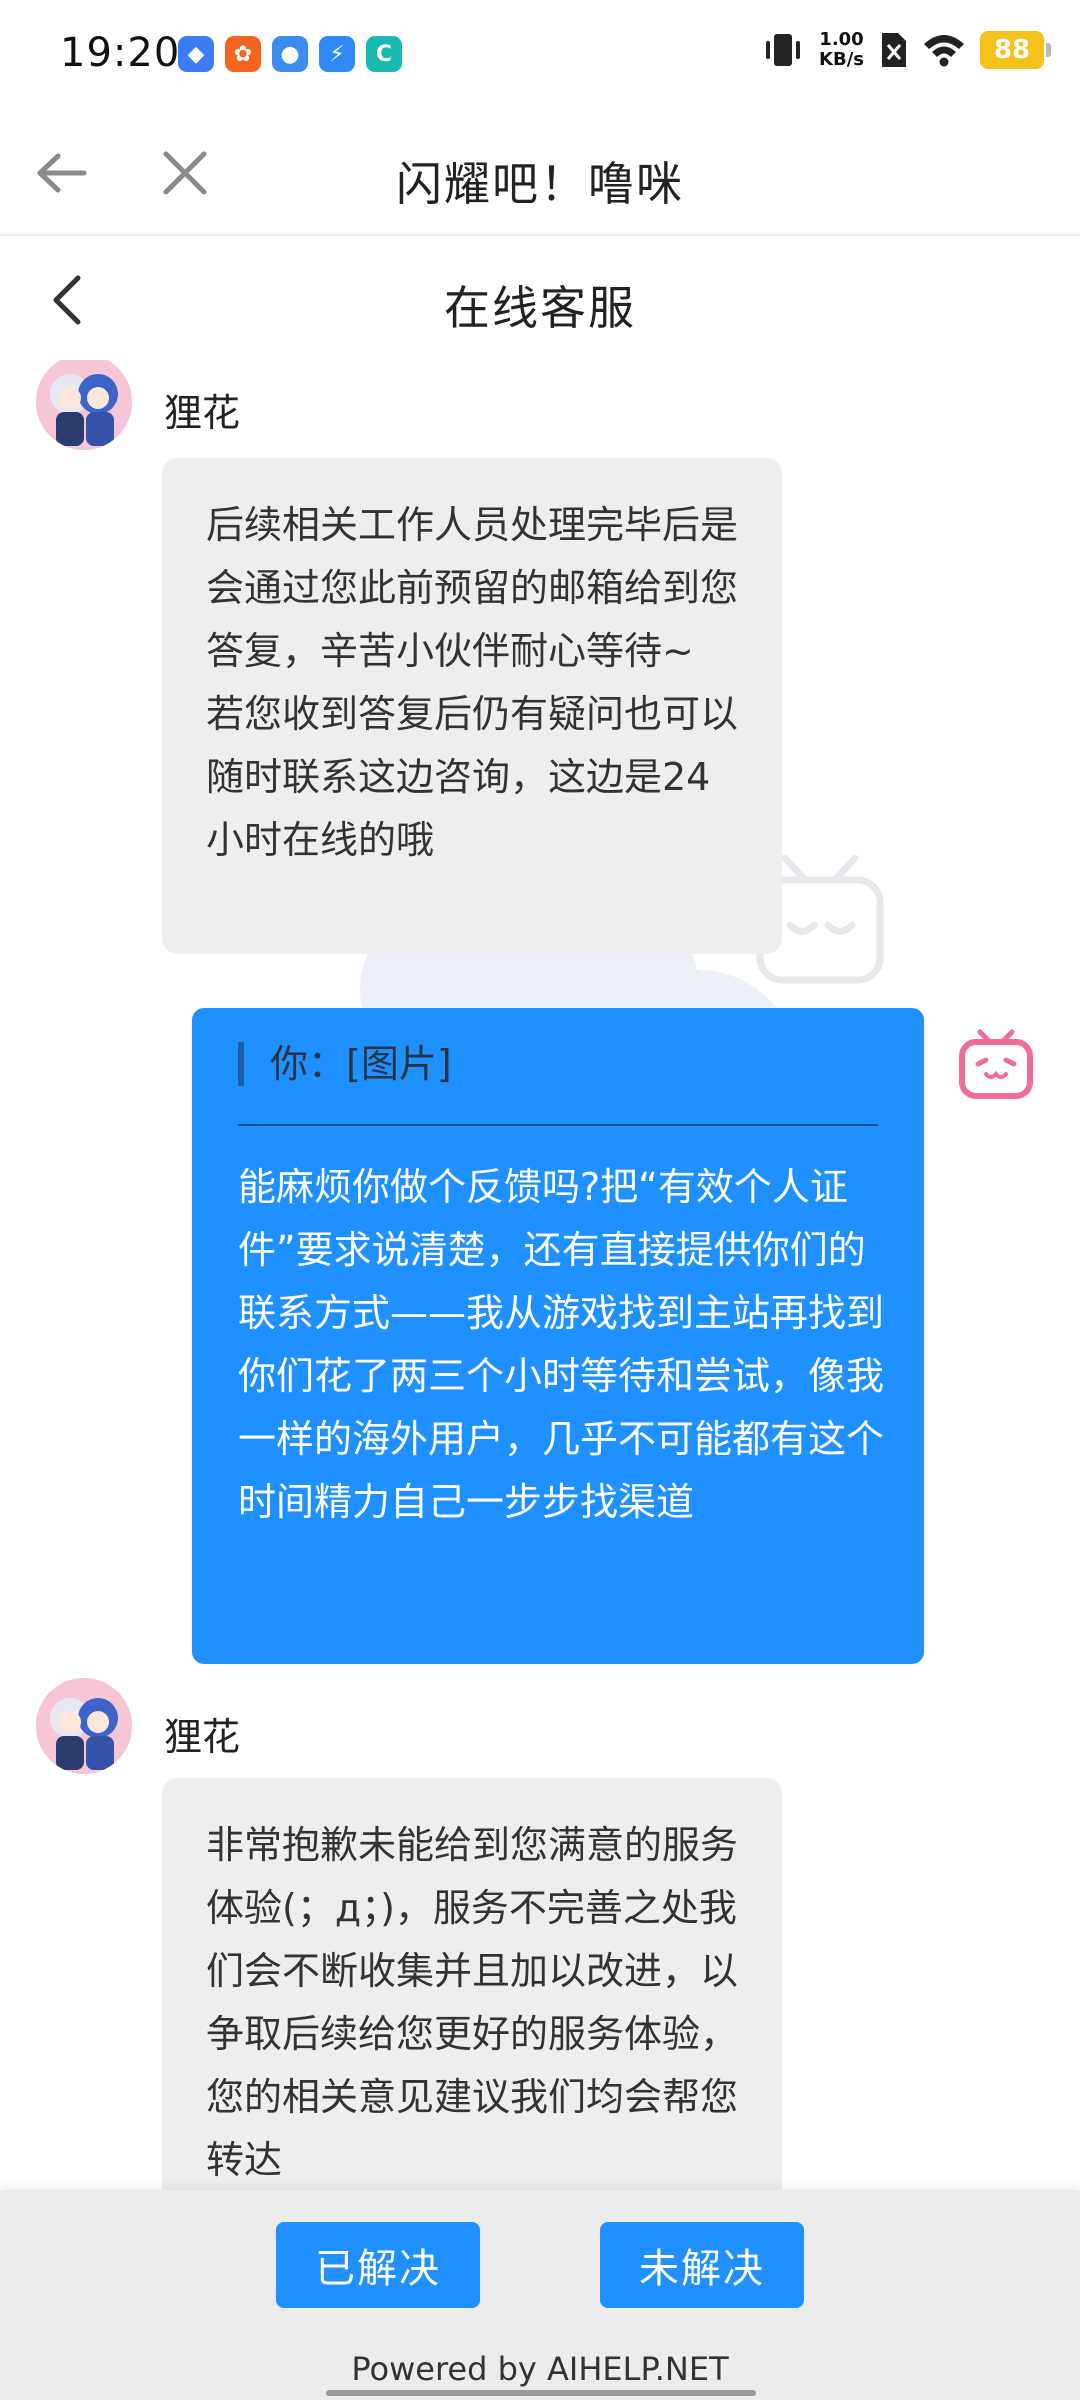 The image size is (1080, 2400). I want to click on vibrate-icon, so click(783, 50).